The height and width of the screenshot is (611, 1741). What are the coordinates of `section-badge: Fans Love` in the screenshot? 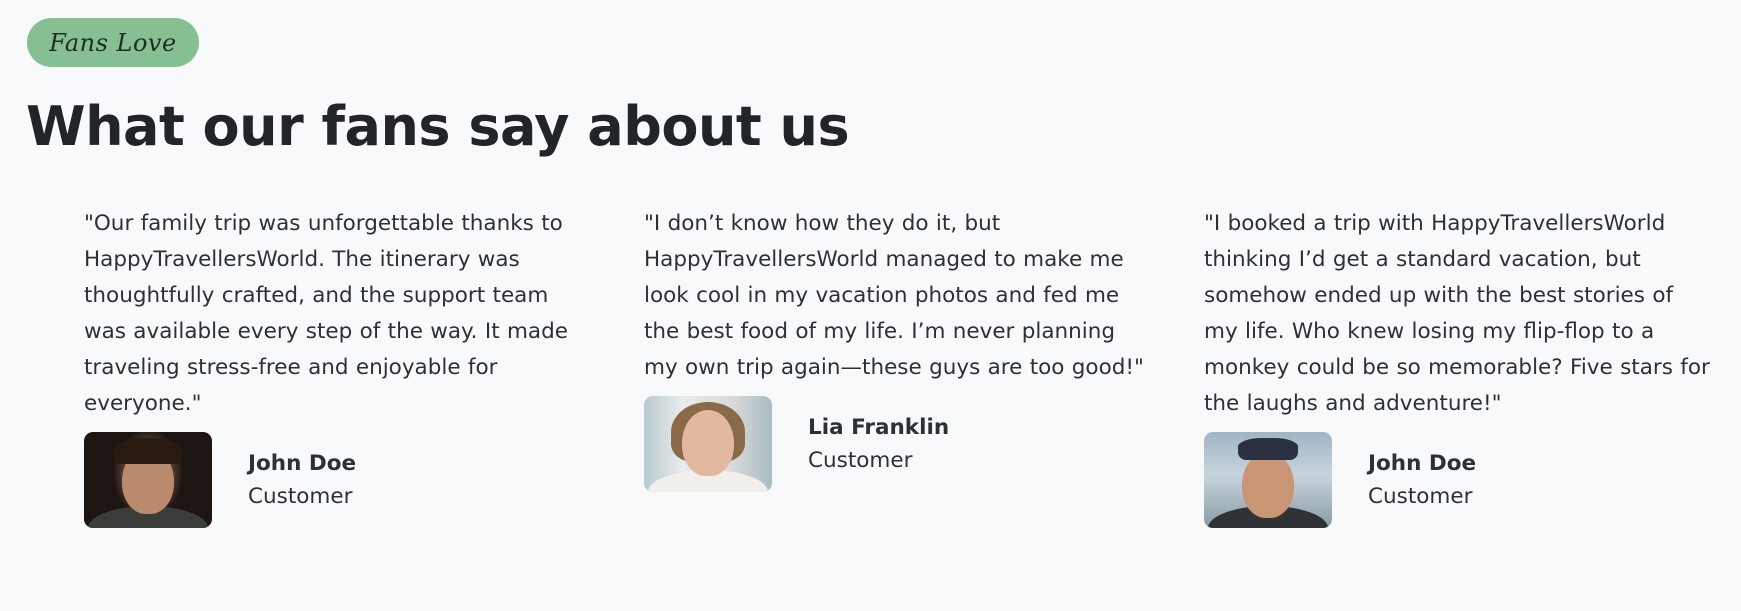 It's located at (113, 42).